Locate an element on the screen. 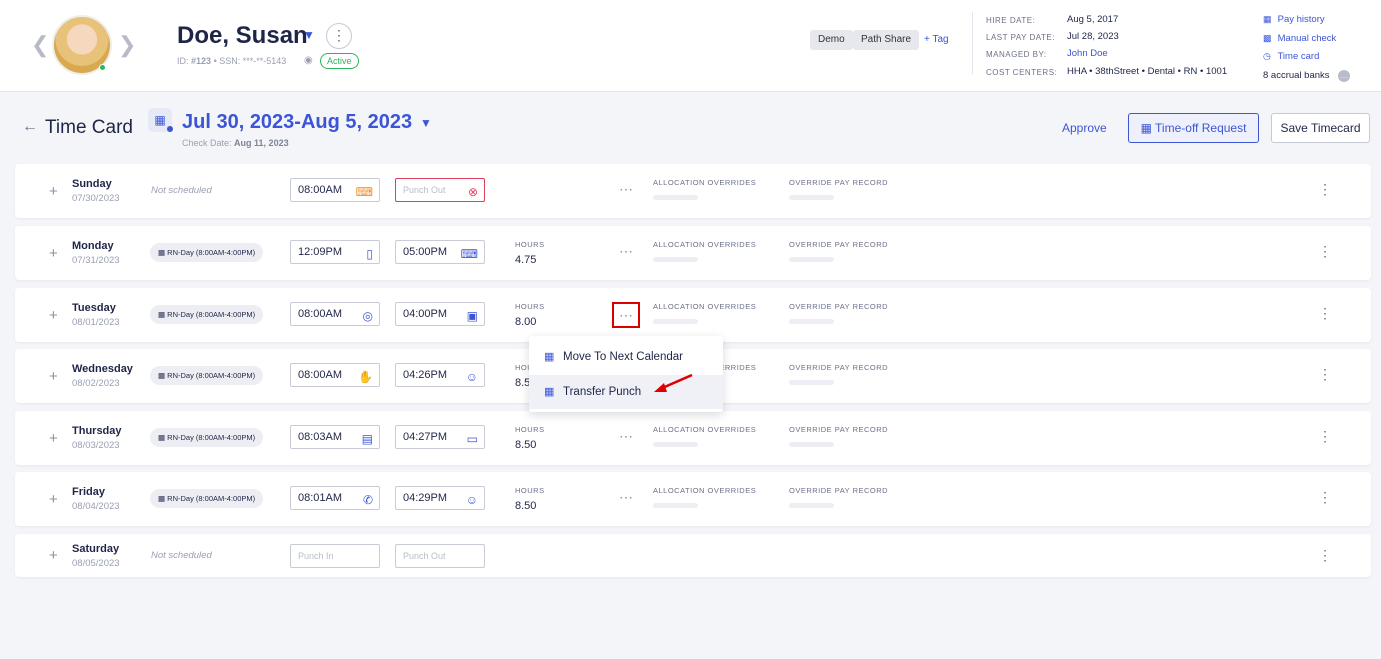 The height and width of the screenshot is (659, 1381). back-arrow-icon: ← is located at coordinates (30, 127).